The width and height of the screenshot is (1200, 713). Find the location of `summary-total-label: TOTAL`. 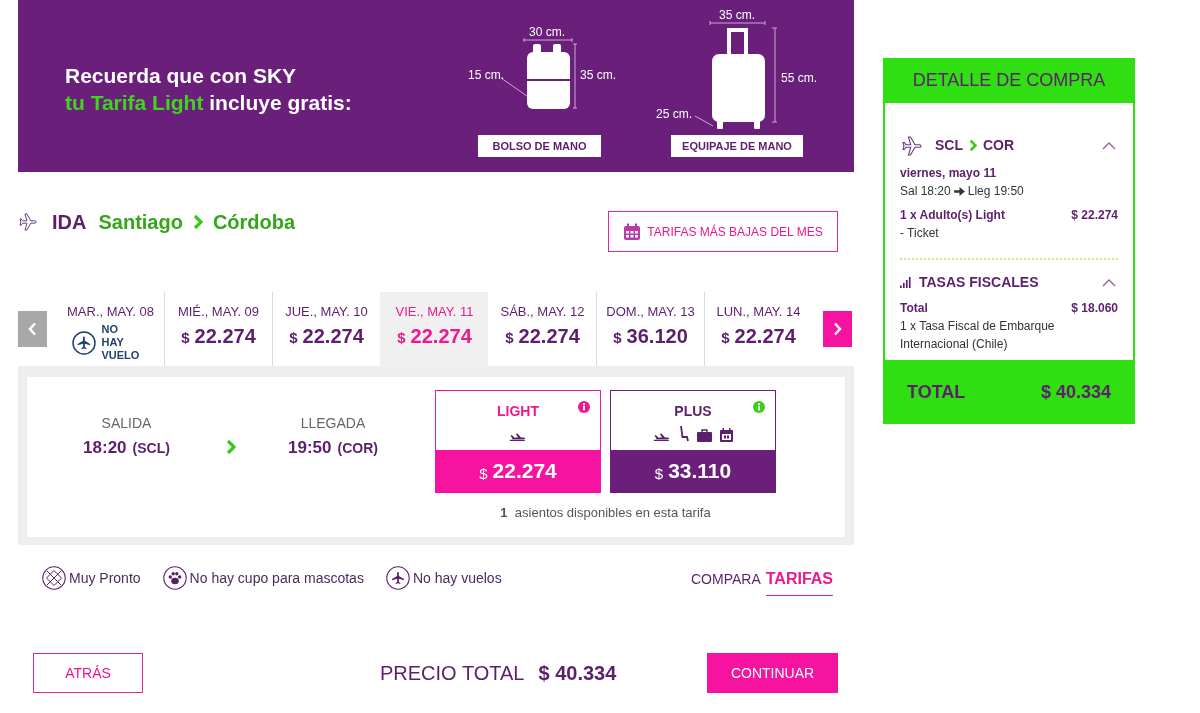

summary-total-label: TOTAL is located at coordinates (936, 392).